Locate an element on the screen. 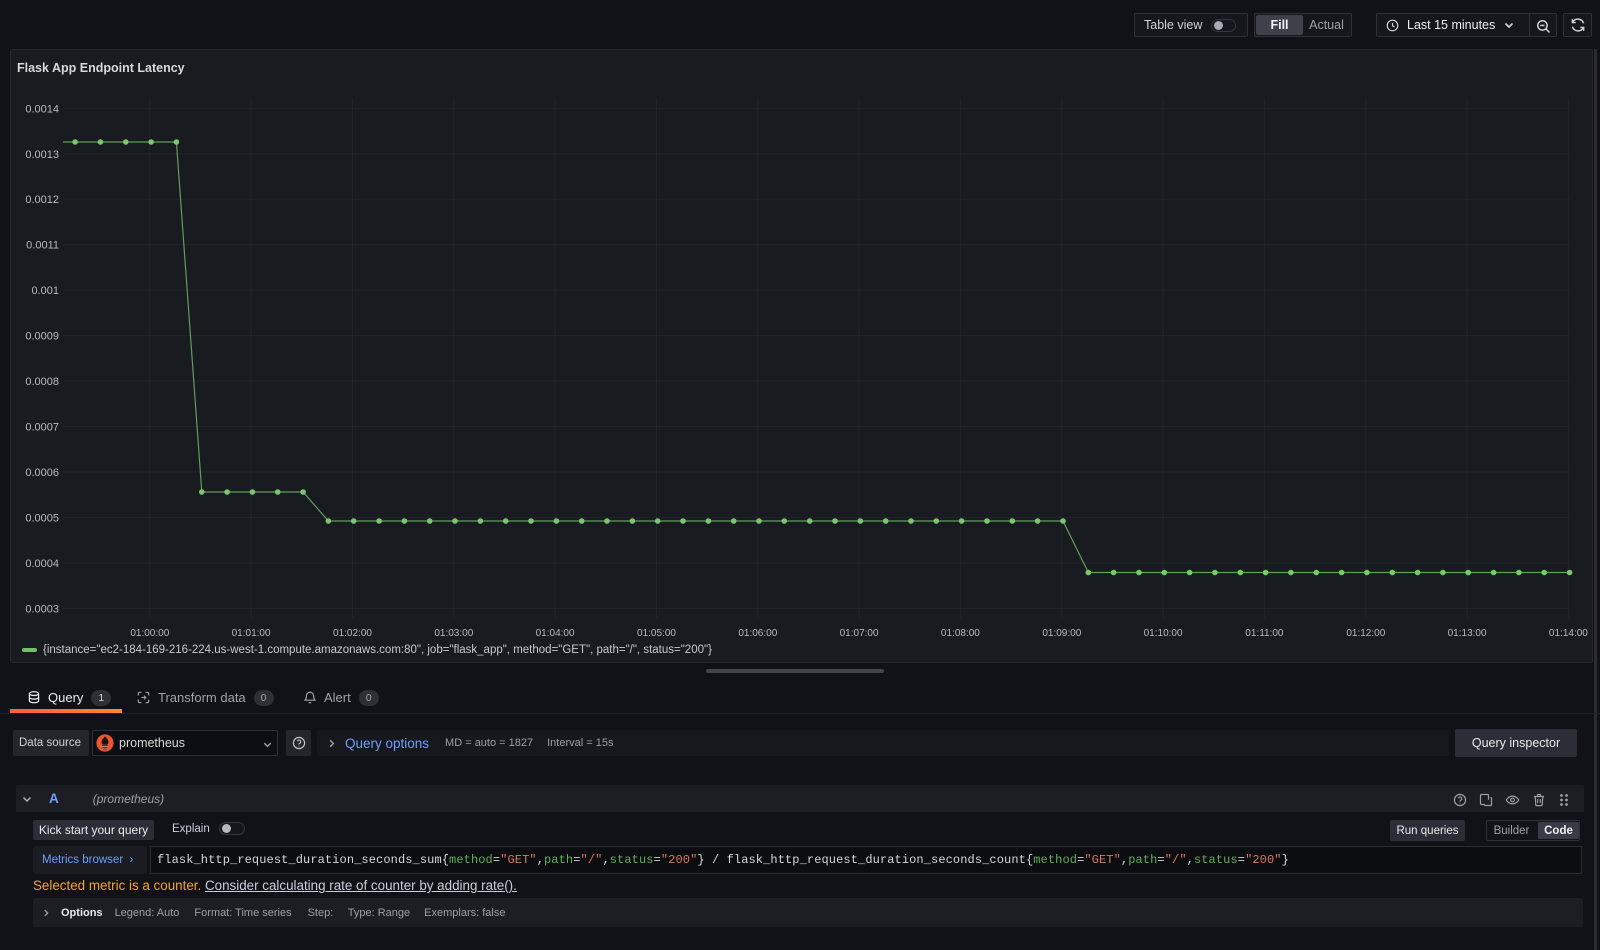  svg-text: 0.0004 is located at coordinates (42, 564).